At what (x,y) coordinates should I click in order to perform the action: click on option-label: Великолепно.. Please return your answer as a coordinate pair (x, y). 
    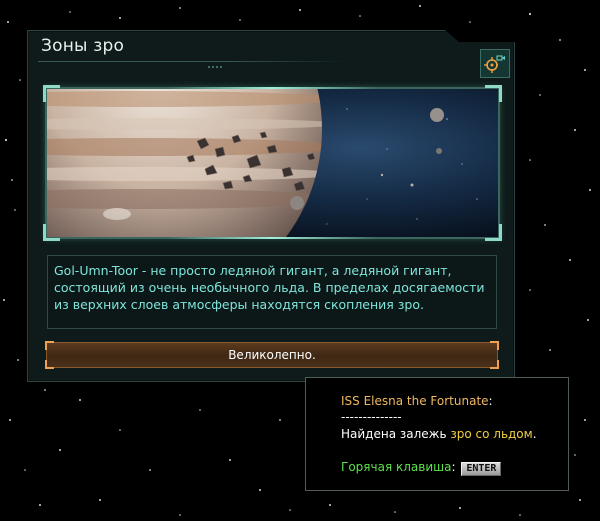
    Looking at the image, I should click on (272, 355).